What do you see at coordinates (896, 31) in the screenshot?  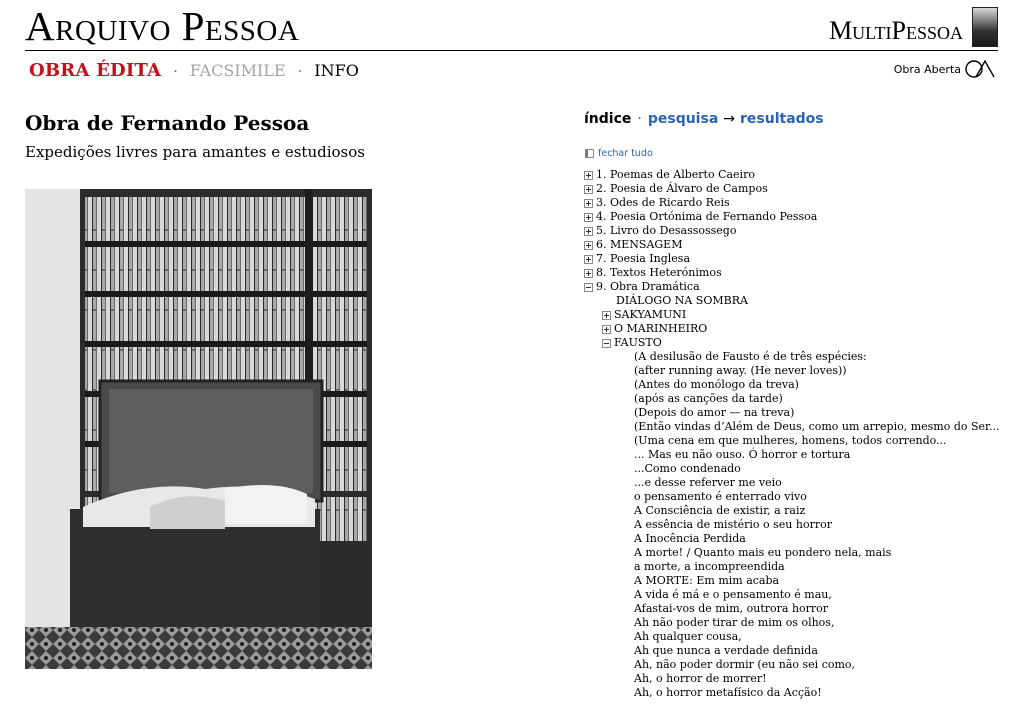 I see `multipessoa-link: MultiPessoa` at bounding box center [896, 31].